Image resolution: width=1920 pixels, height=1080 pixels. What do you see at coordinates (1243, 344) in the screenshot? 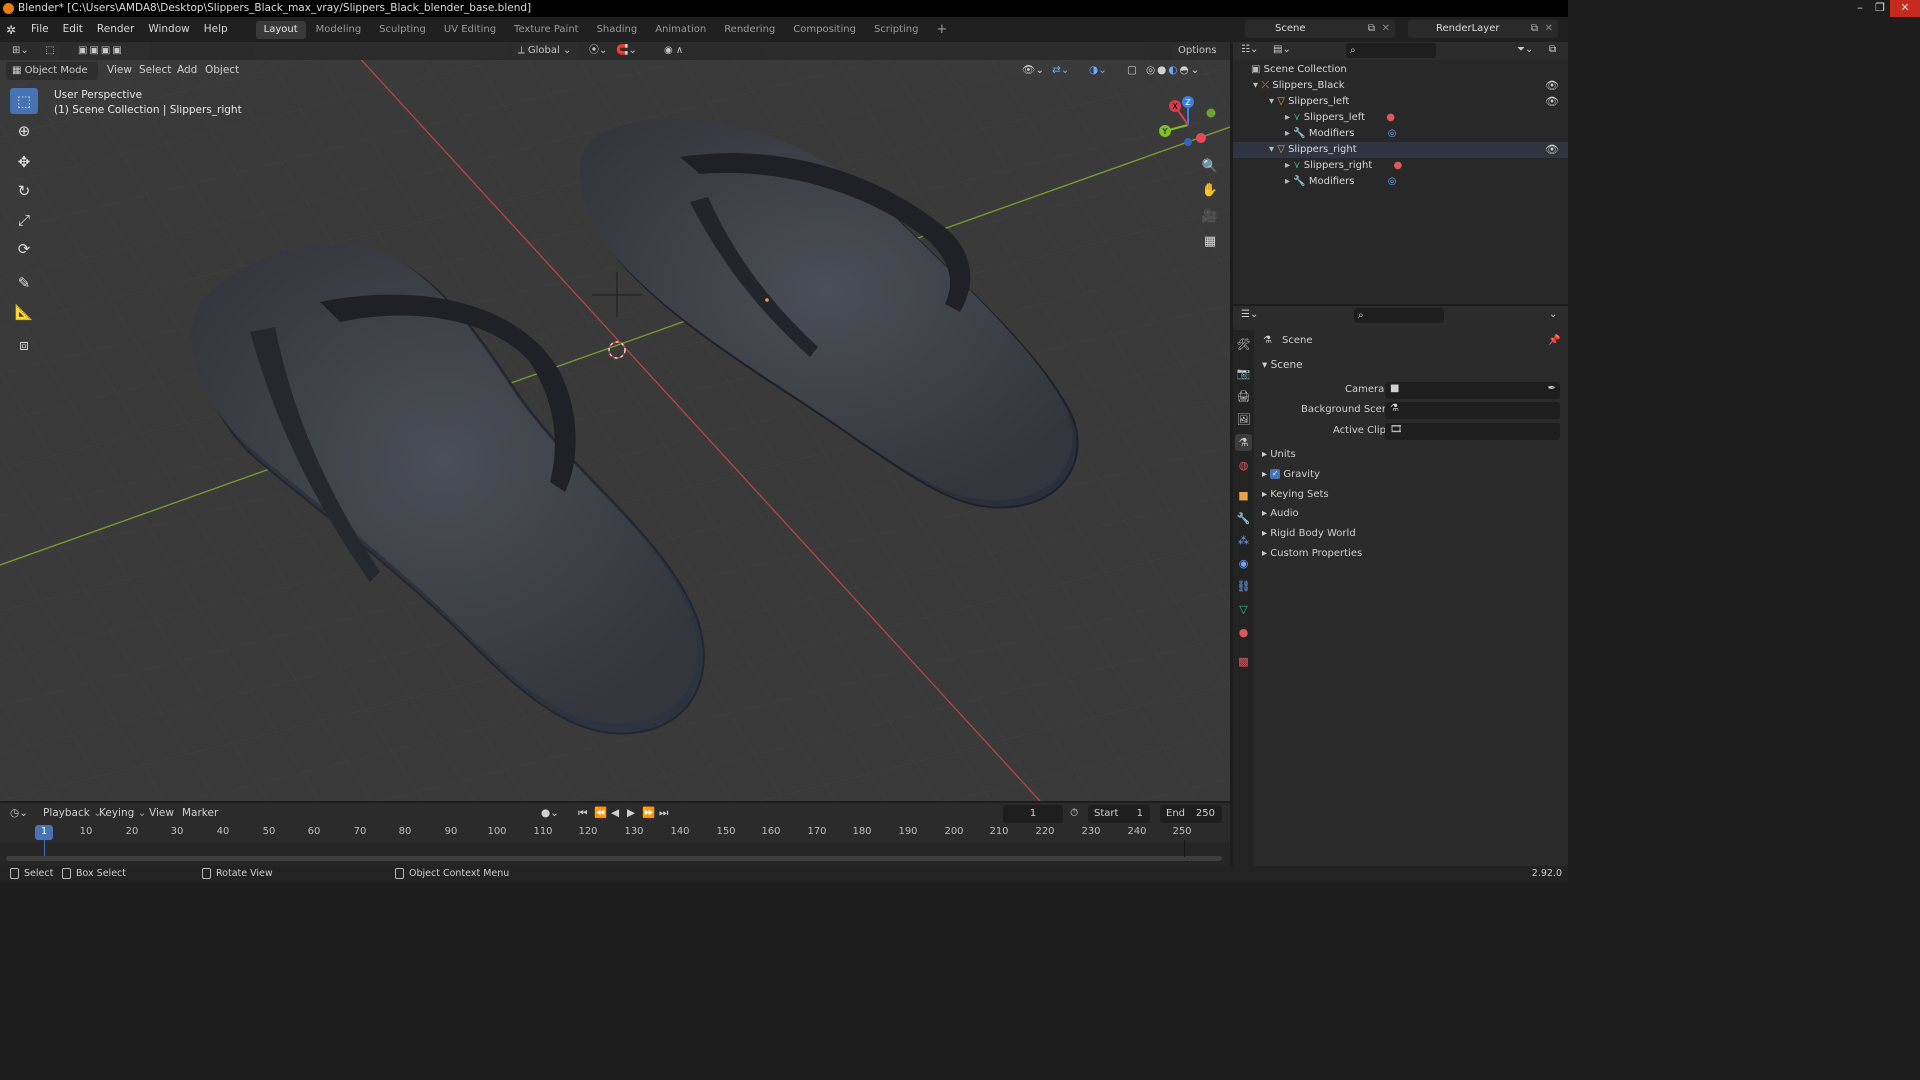
I see `tool-tab-icon: 🛠` at bounding box center [1243, 344].